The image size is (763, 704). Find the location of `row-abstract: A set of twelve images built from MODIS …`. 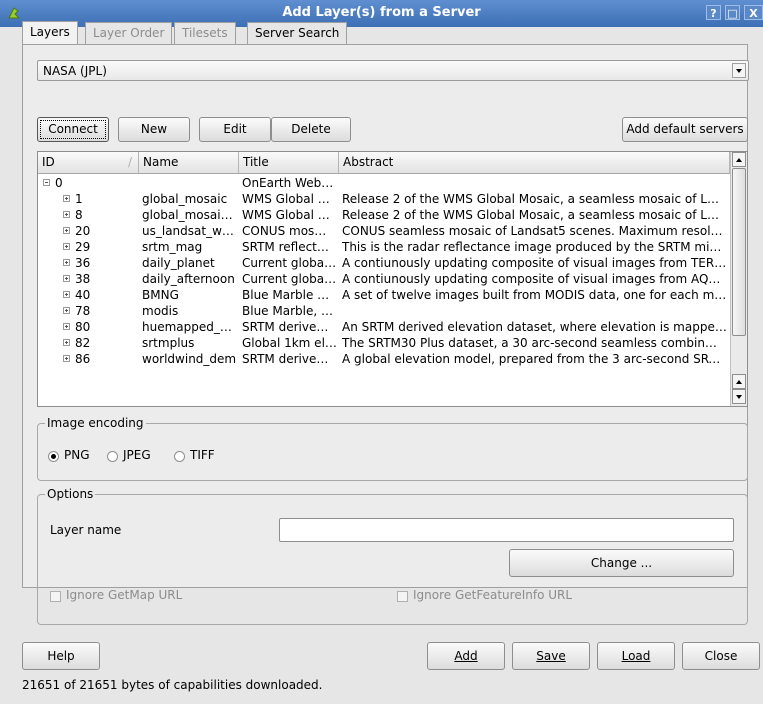

row-abstract: A set of twelve images built from MODIS … is located at coordinates (534, 295).